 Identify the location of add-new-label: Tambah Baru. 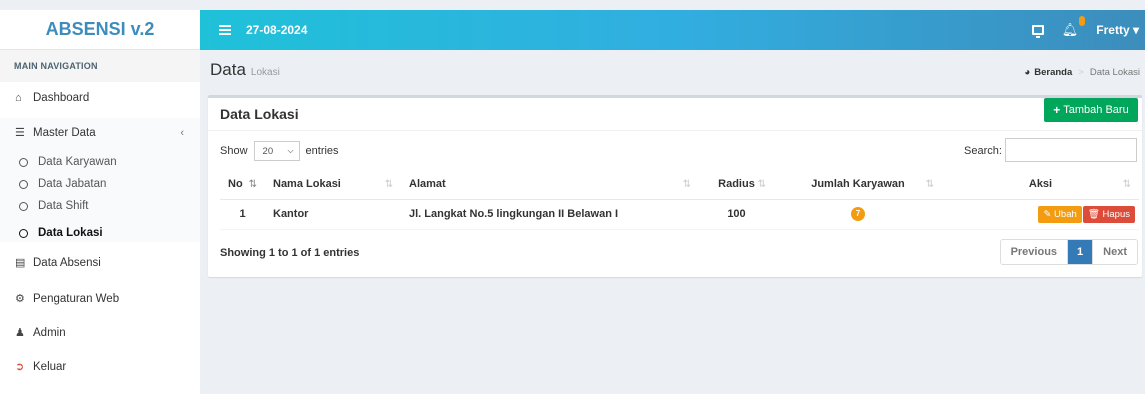
(1096, 110).